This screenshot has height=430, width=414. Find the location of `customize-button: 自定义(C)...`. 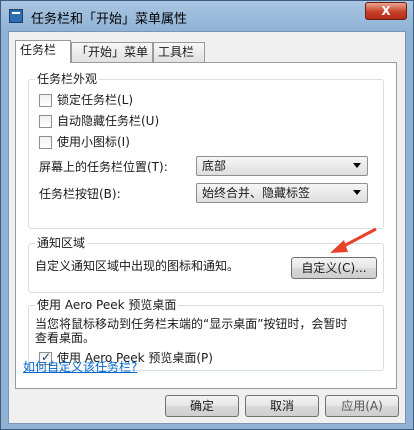

customize-button: 自定义(C)... is located at coordinates (334, 268).